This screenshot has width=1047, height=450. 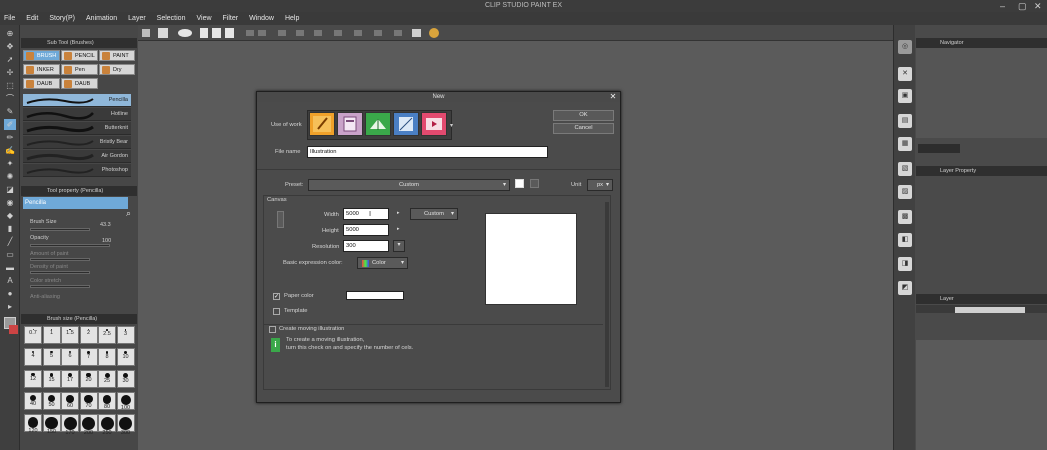 I want to click on brush-item: Air Gordon, so click(x=77, y=156).